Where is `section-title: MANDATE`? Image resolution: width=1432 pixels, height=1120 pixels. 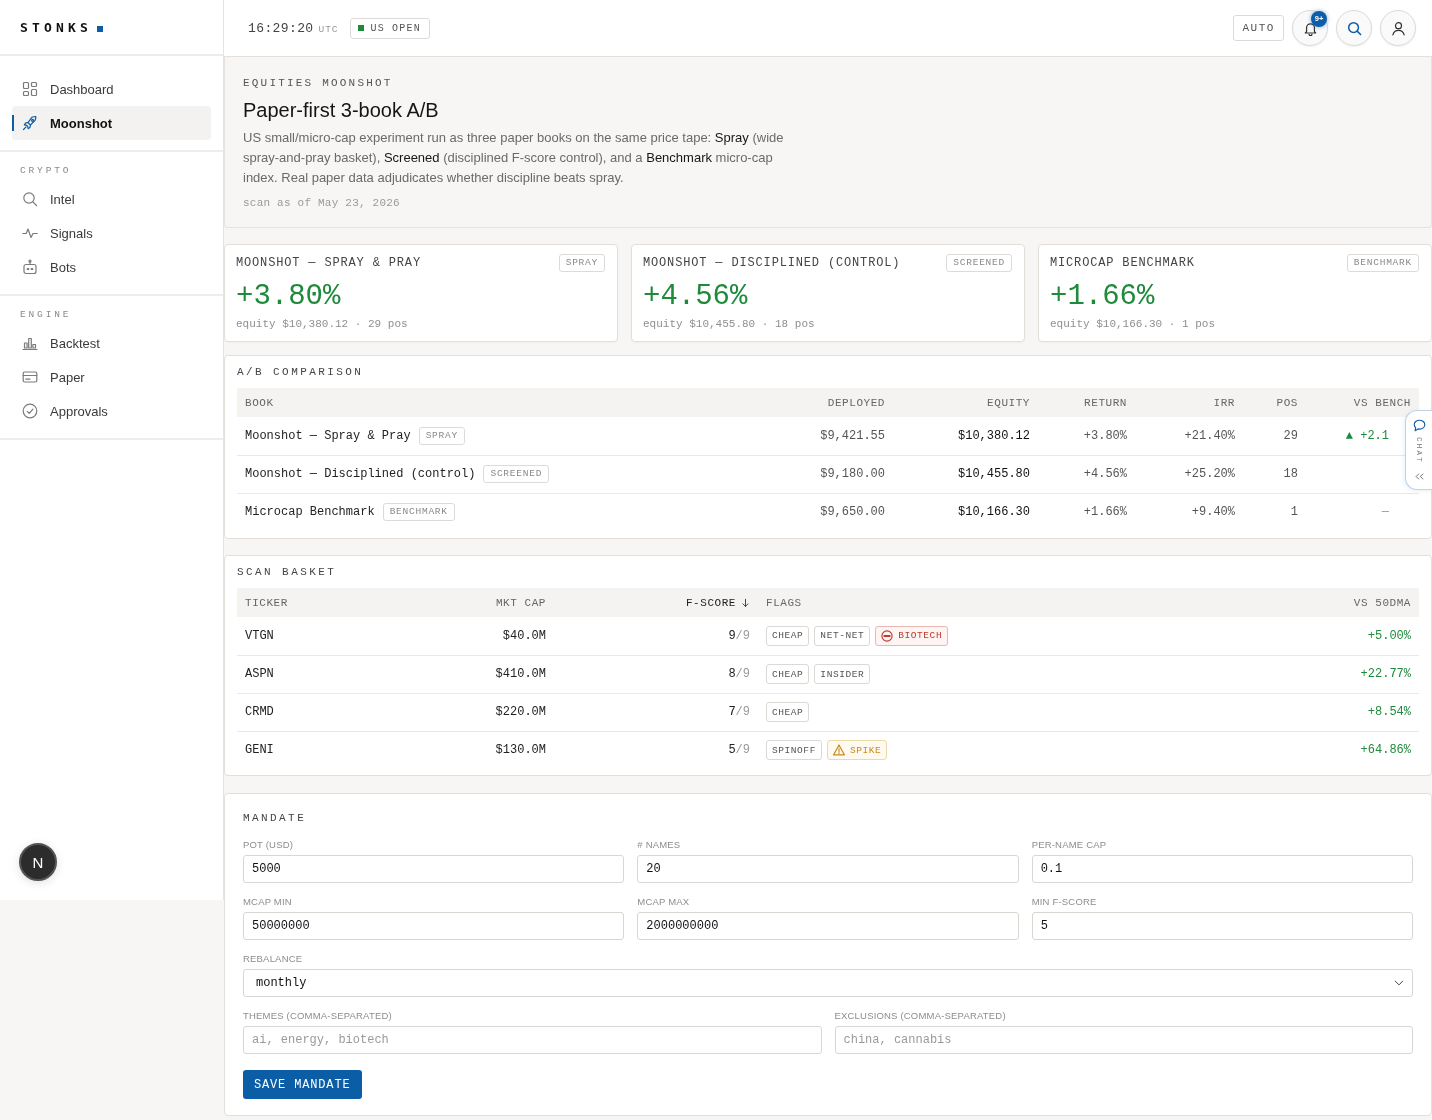
section-title: MANDATE is located at coordinates (275, 818).